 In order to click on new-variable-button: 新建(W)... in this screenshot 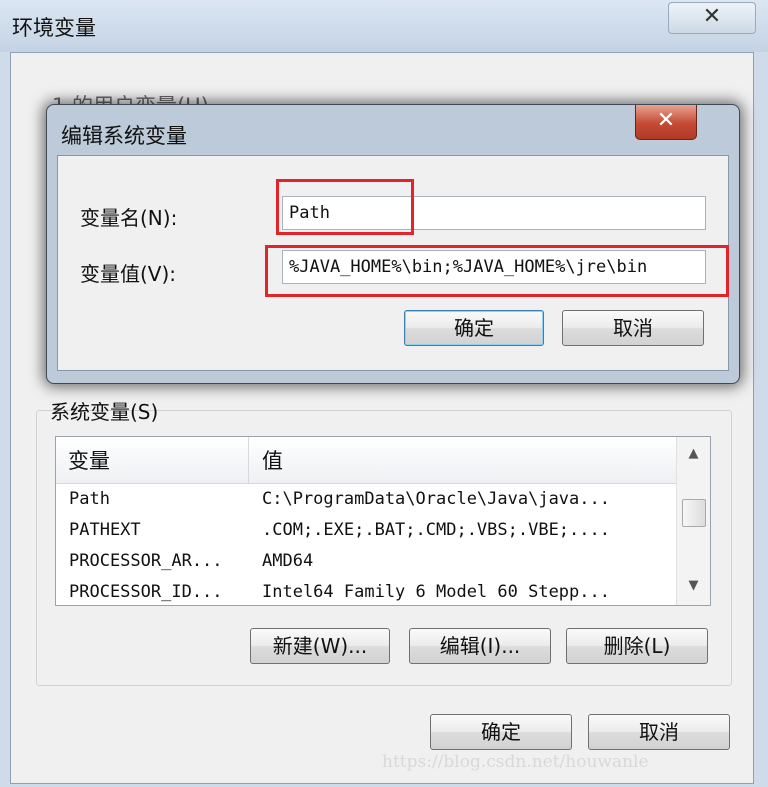, I will do `click(320, 646)`.